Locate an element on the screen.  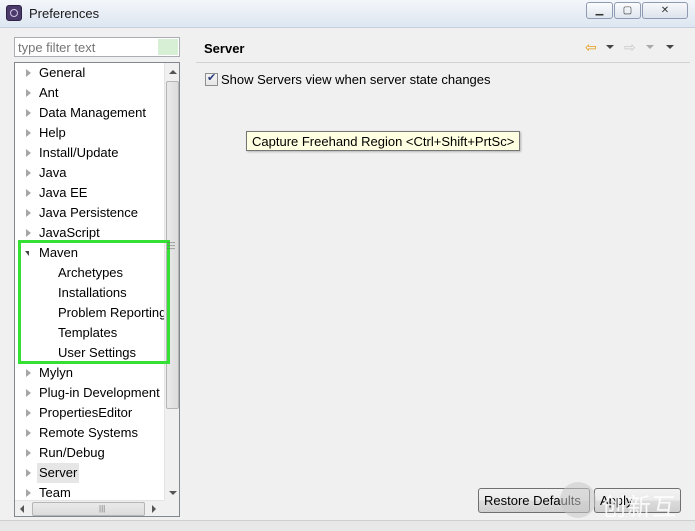
grip-icon: ||| is located at coordinates (102, 508).